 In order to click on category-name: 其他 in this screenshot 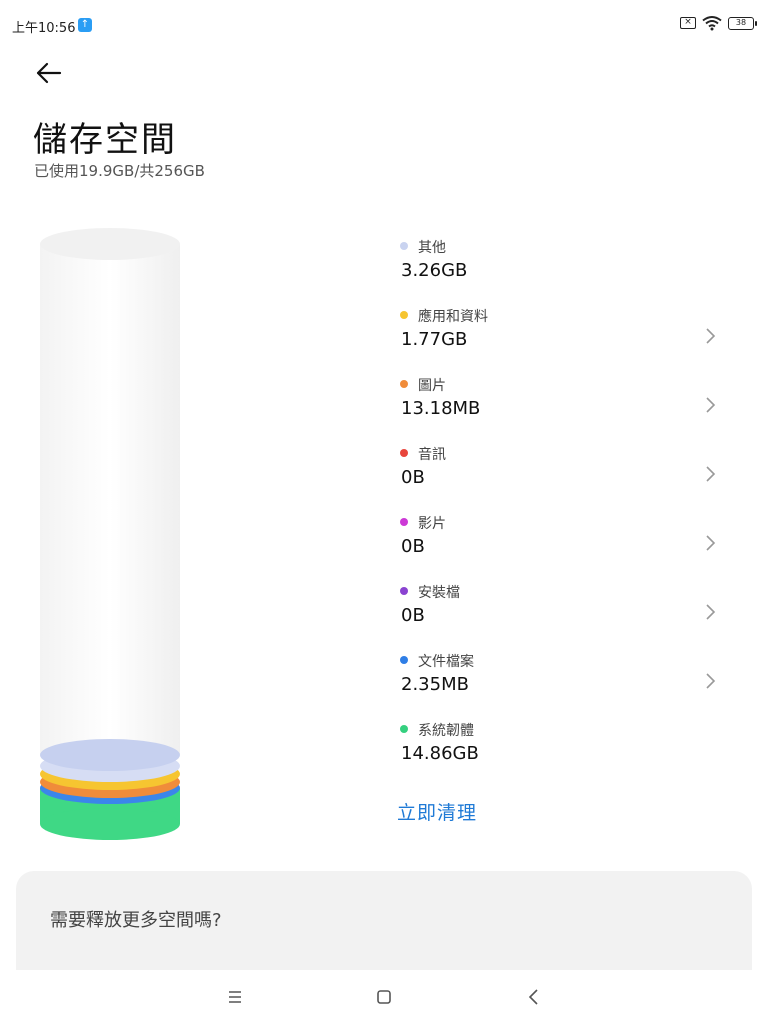, I will do `click(432, 248)`.